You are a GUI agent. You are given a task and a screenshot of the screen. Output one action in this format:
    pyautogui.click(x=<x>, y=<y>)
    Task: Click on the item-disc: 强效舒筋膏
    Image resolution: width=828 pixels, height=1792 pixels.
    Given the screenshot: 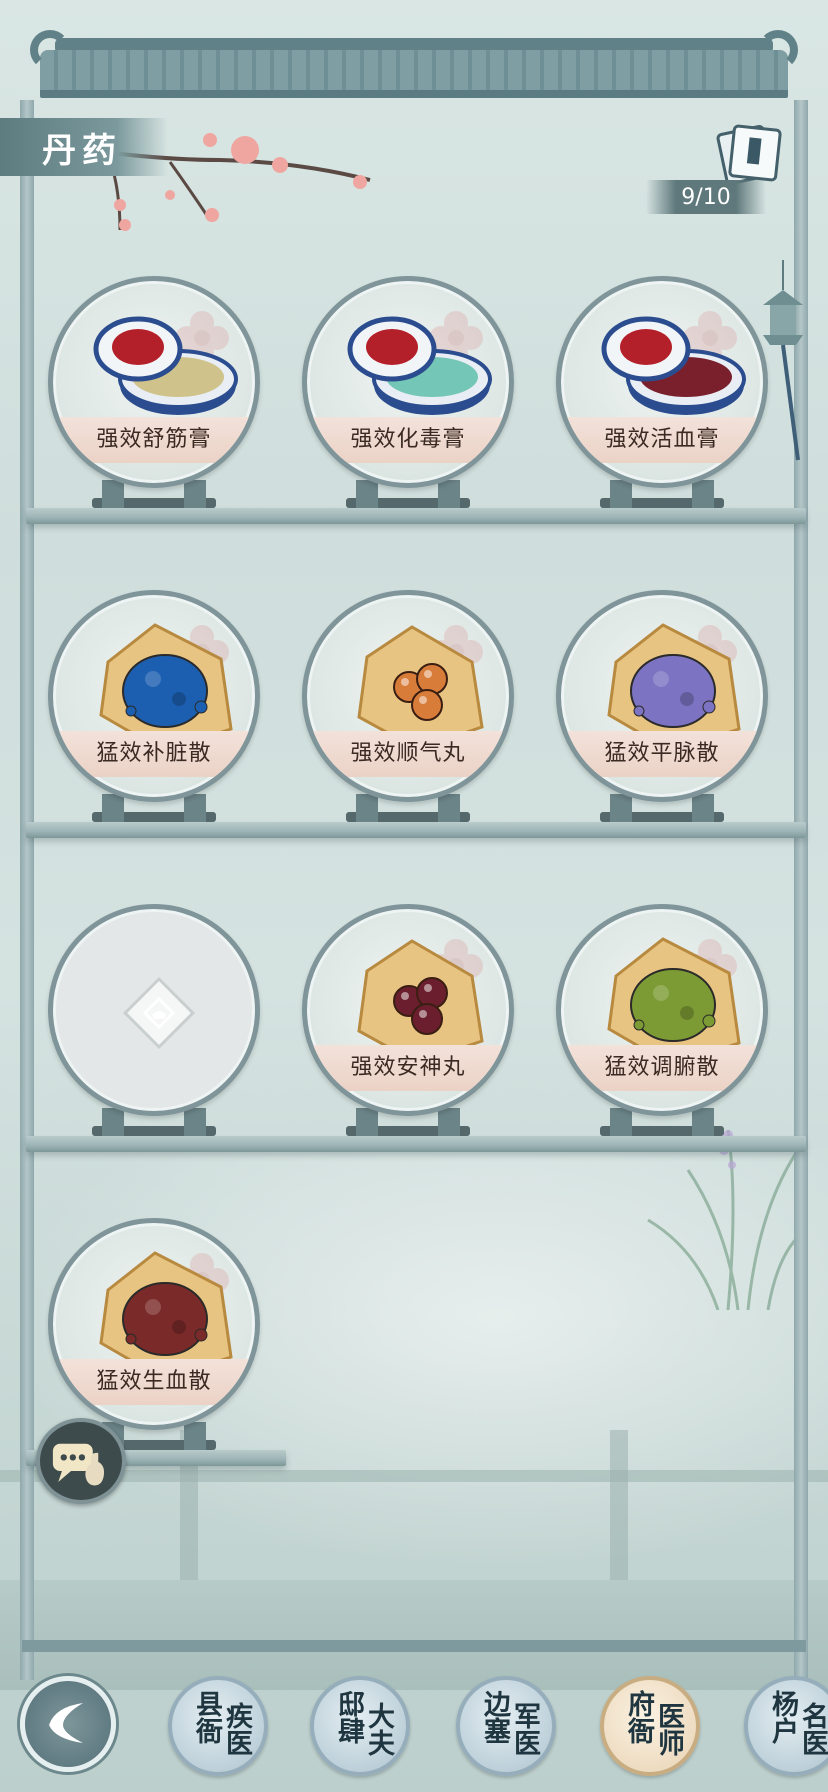 What is the action you would take?
    pyautogui.click(x=154, y=382)
    